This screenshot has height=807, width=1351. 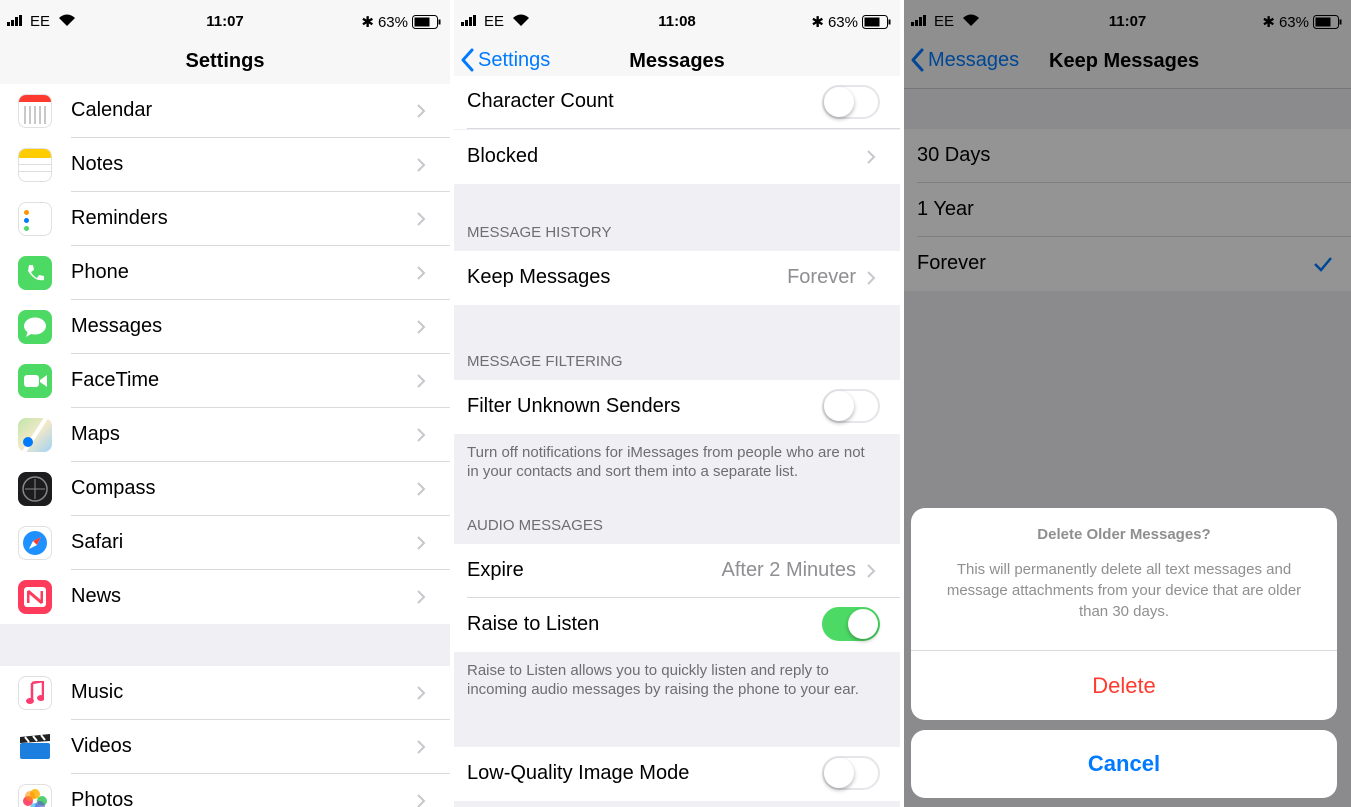 I want to click on filter-unknown-toggle, so click(x=851, y=406).